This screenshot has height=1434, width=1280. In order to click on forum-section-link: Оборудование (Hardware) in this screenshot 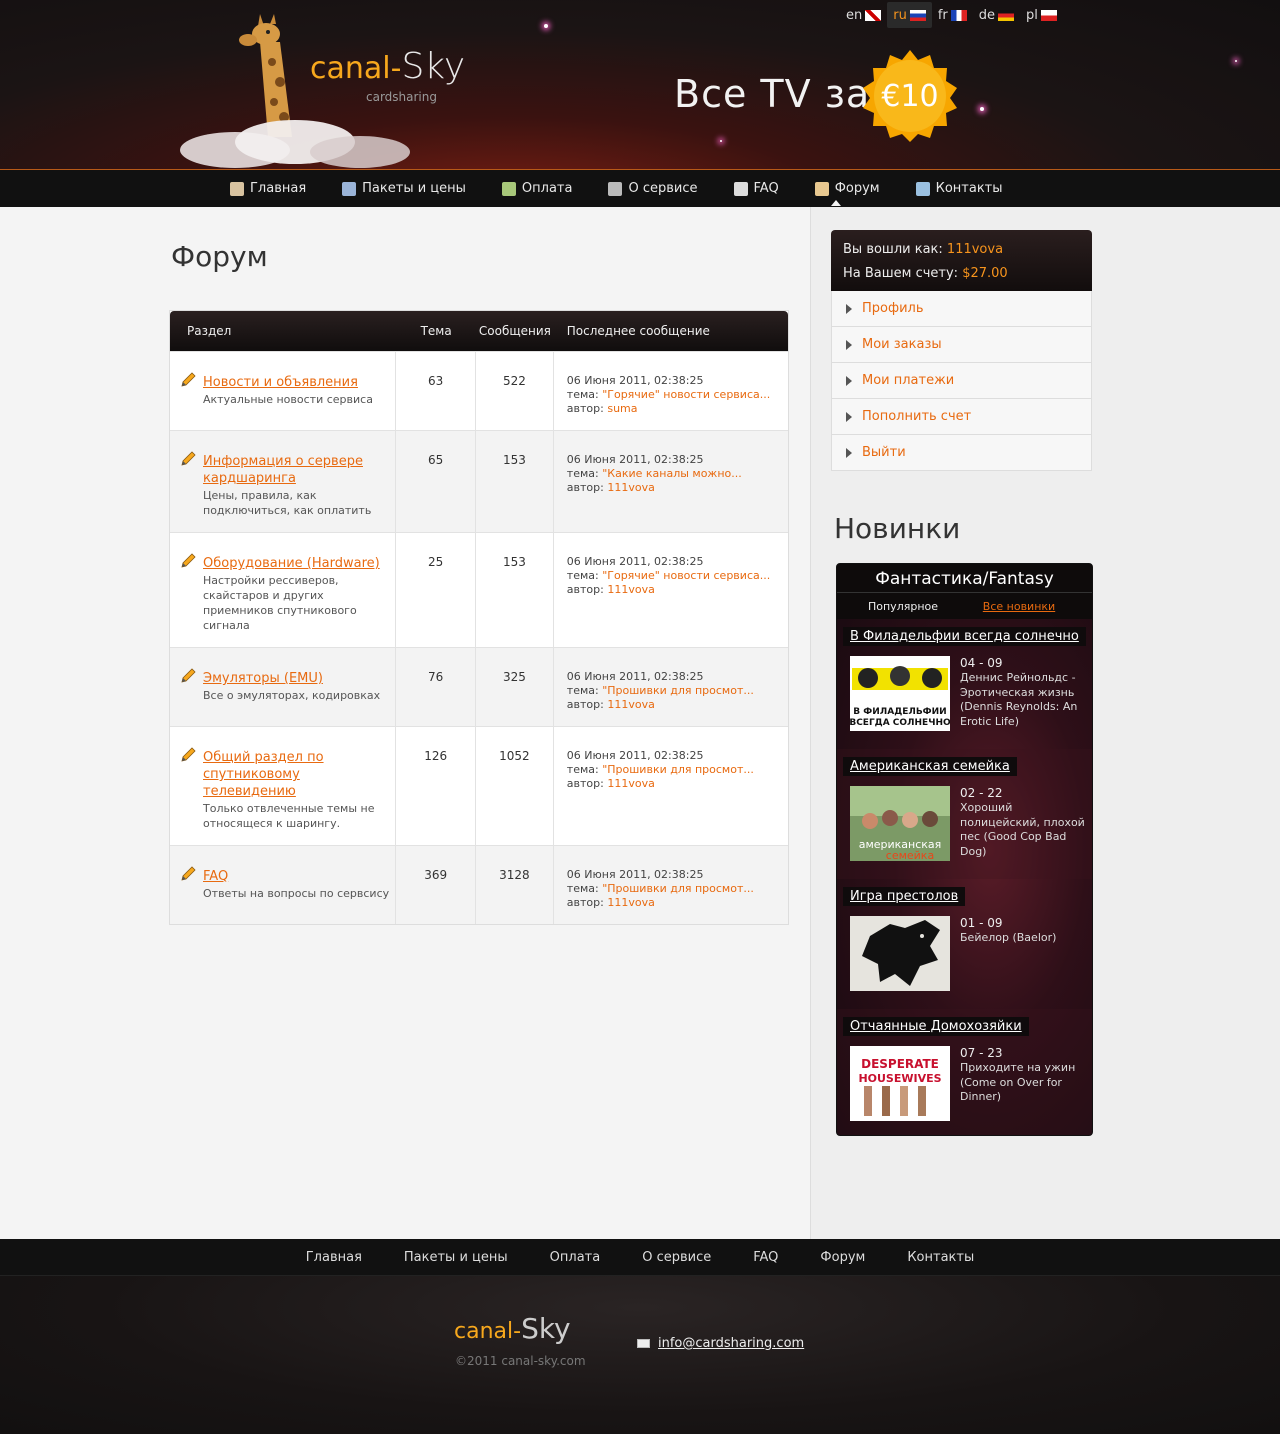, I will do `click(299, 563)`.